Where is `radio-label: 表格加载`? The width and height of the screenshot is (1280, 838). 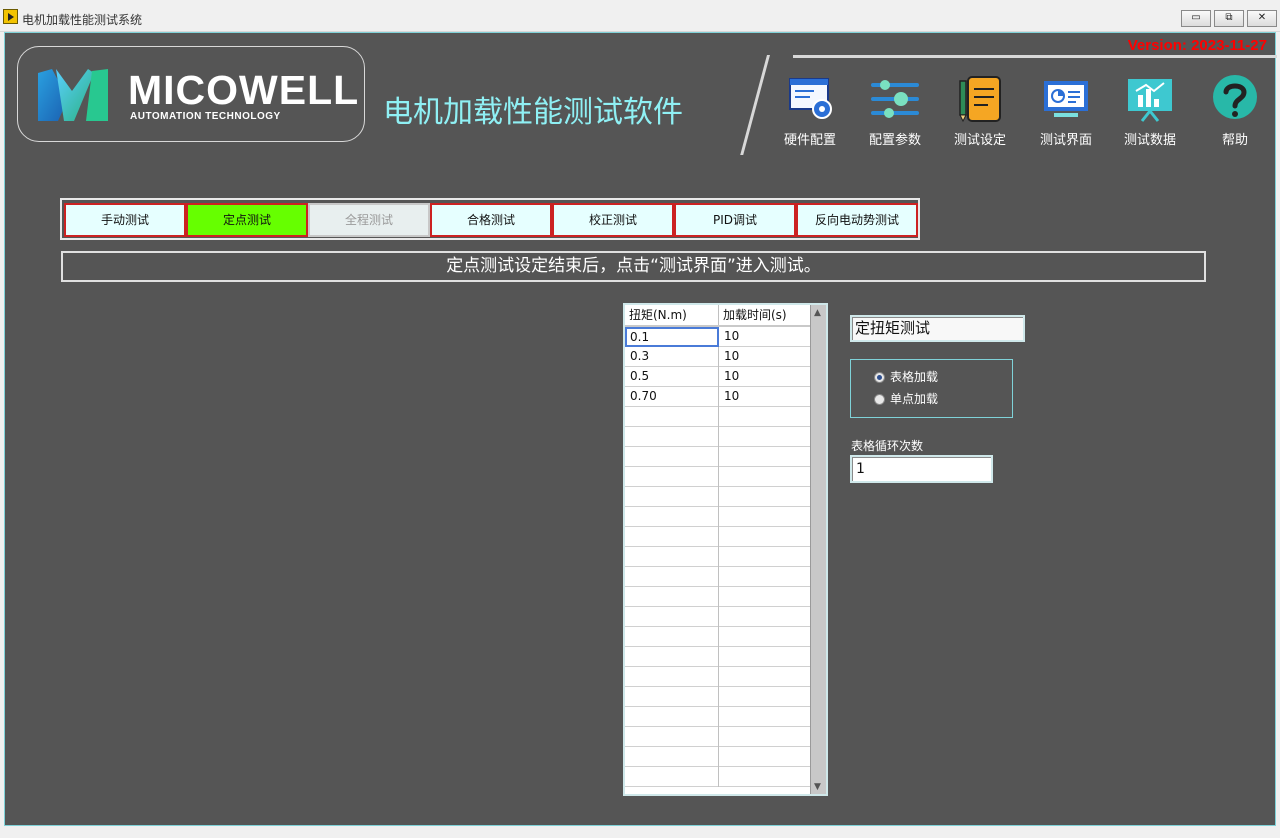
radio-label: 表格加载 is located at coordinates (914, 377).